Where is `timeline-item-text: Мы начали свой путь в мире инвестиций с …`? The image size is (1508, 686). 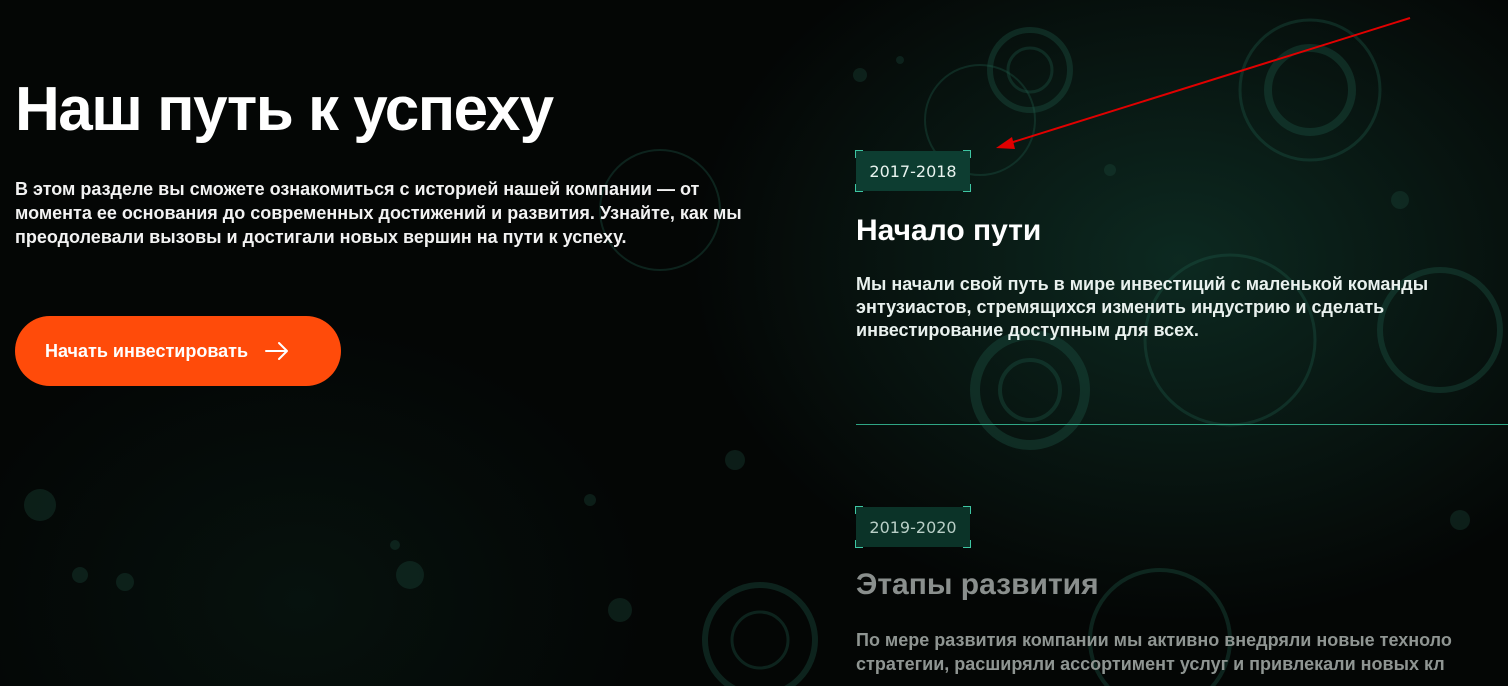
timeline-item-text: Мы начали свой путь в мире инвестиций с … is located at coordinates (1142, 307).